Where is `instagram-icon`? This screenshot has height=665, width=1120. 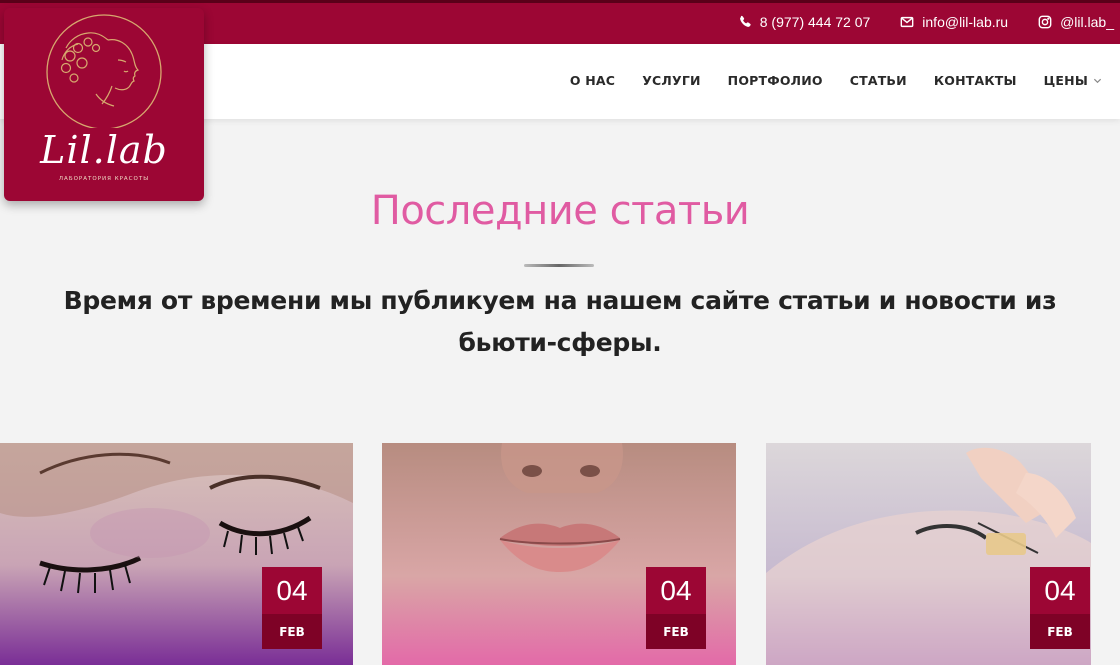
instagram-icon is located at coordinates (1045, 22).